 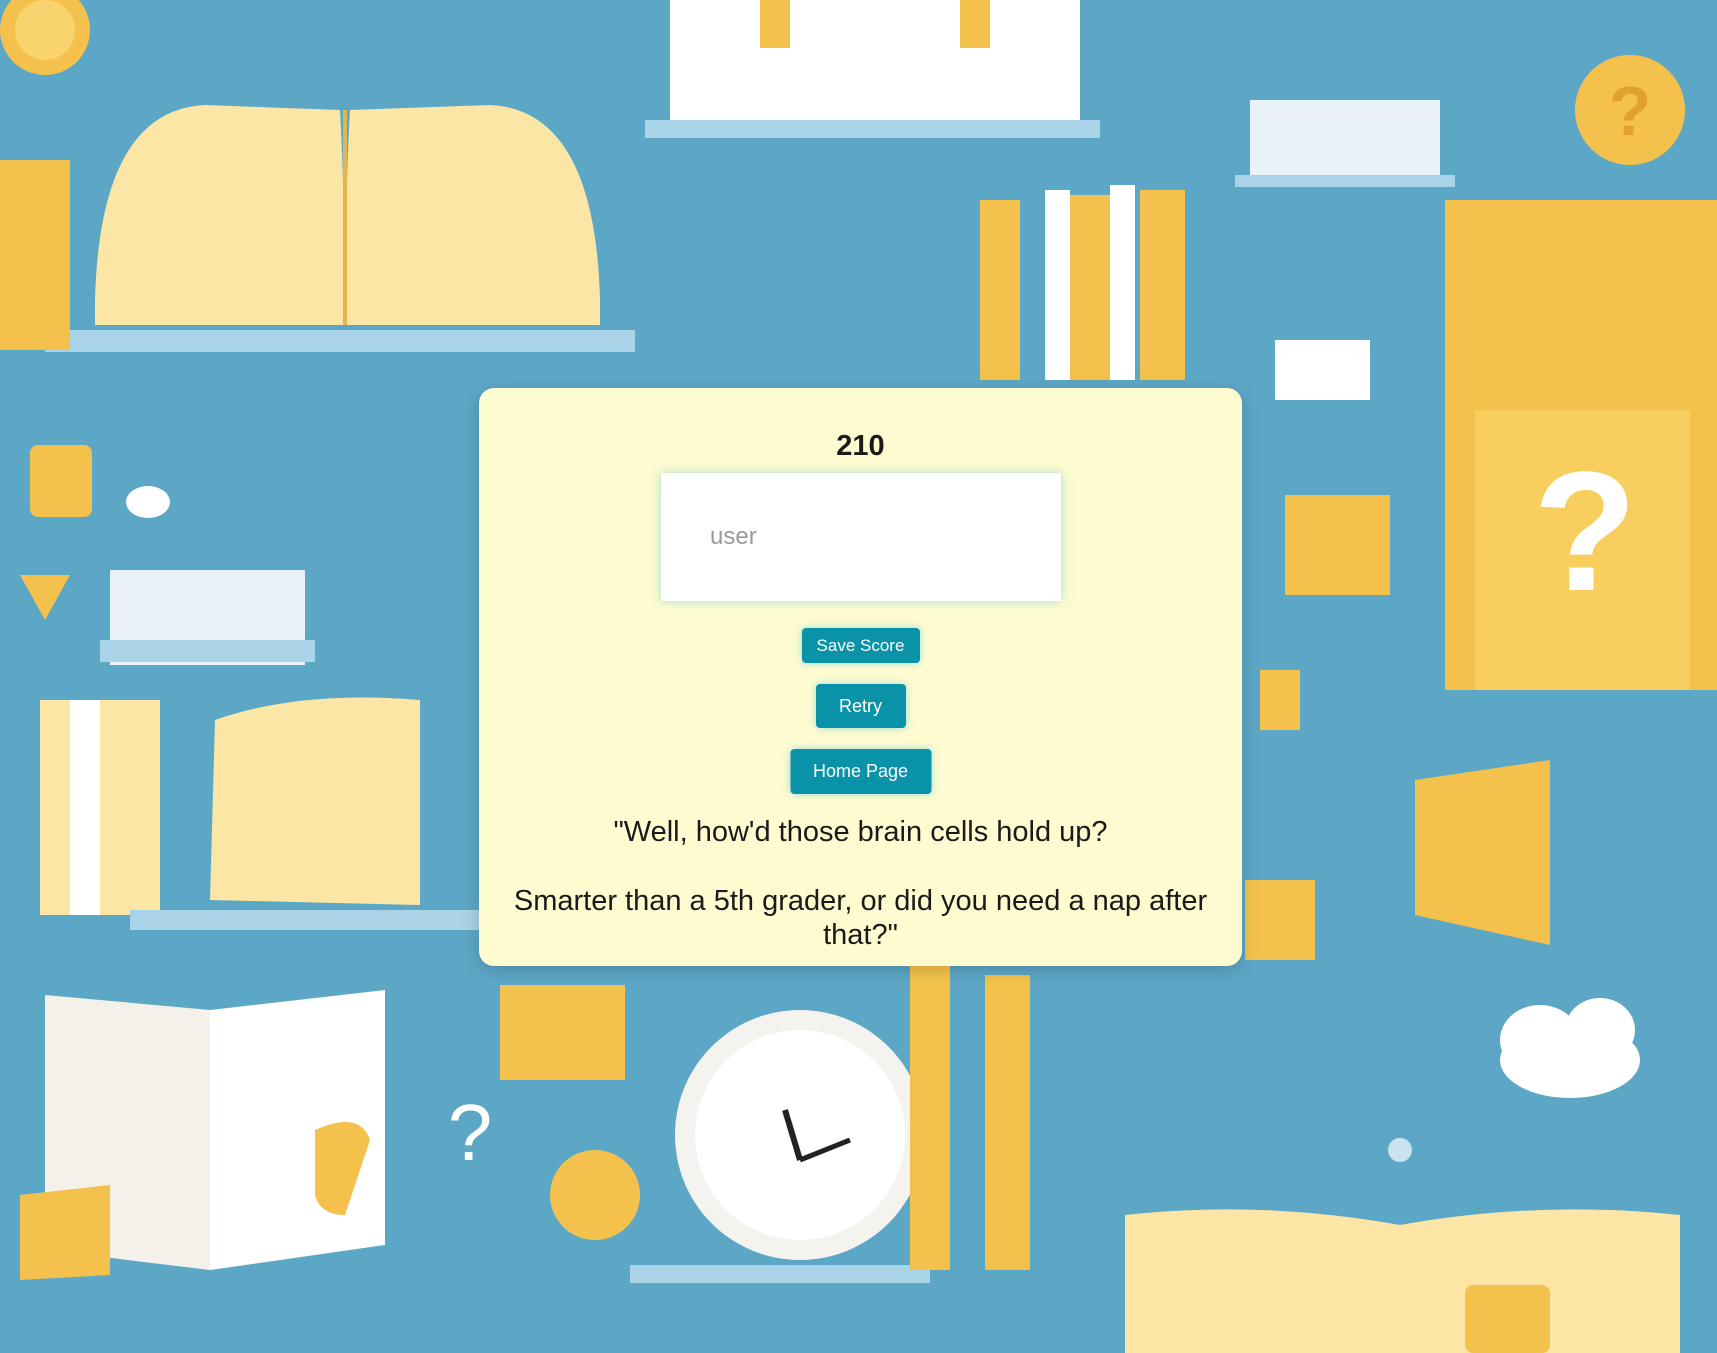 I want to click on save-score-button: Save Score, so click(x=860, y=645).